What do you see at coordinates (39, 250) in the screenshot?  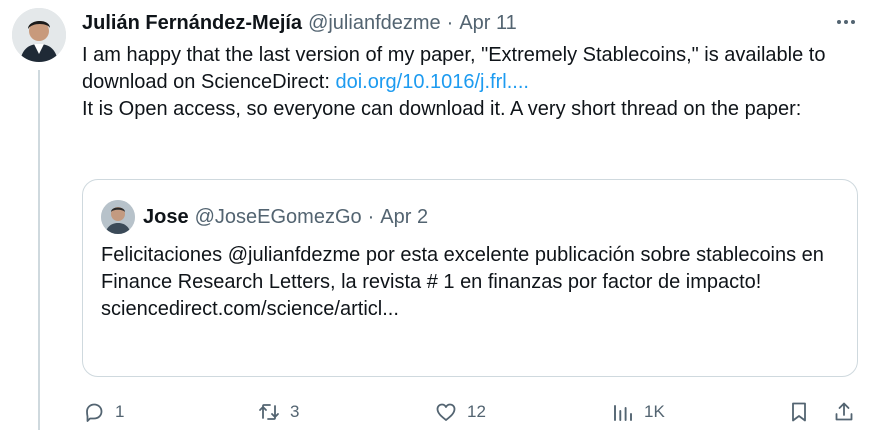 I see `thread-line` at bounding box center [39, 250].